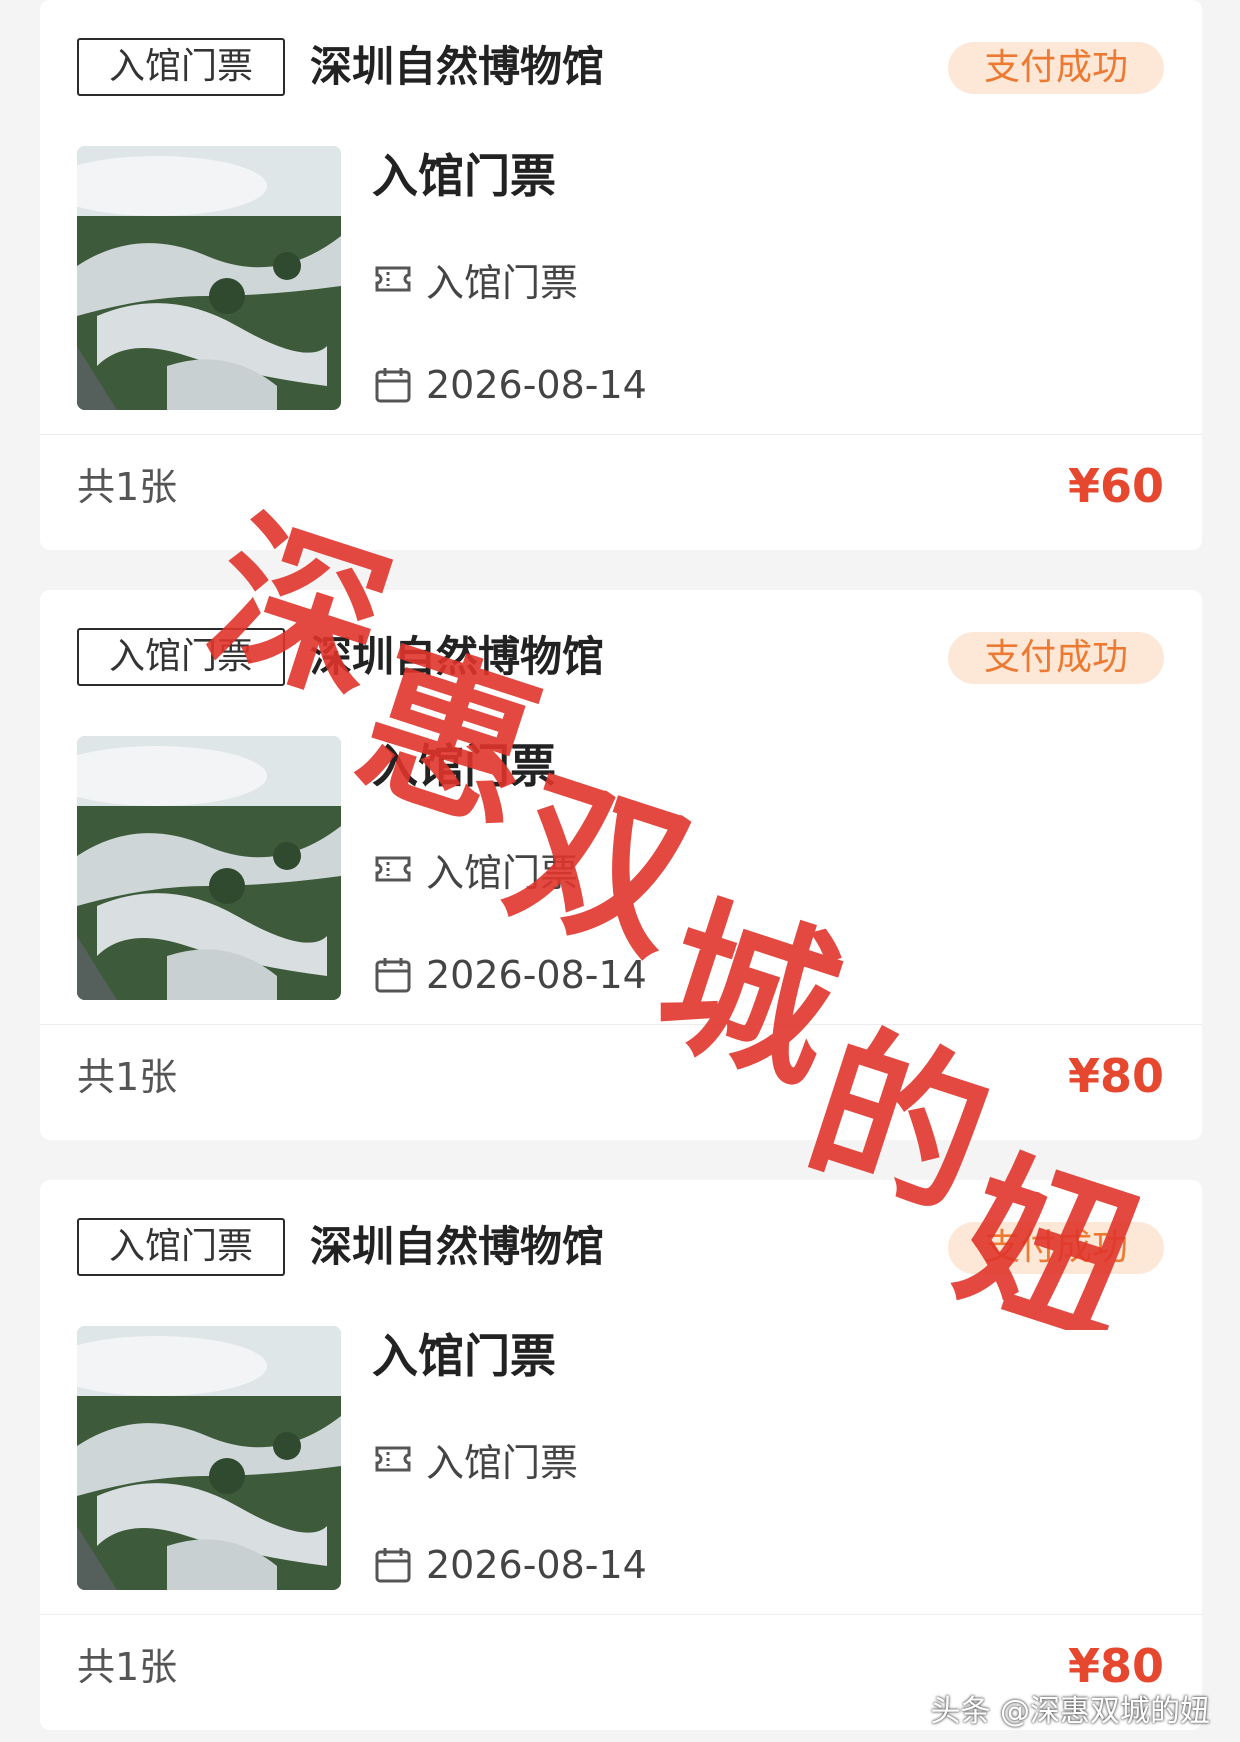  Describe the element at coordinates (1115, 486) in the screenshot. I see `order-price: ¥60` at that location.